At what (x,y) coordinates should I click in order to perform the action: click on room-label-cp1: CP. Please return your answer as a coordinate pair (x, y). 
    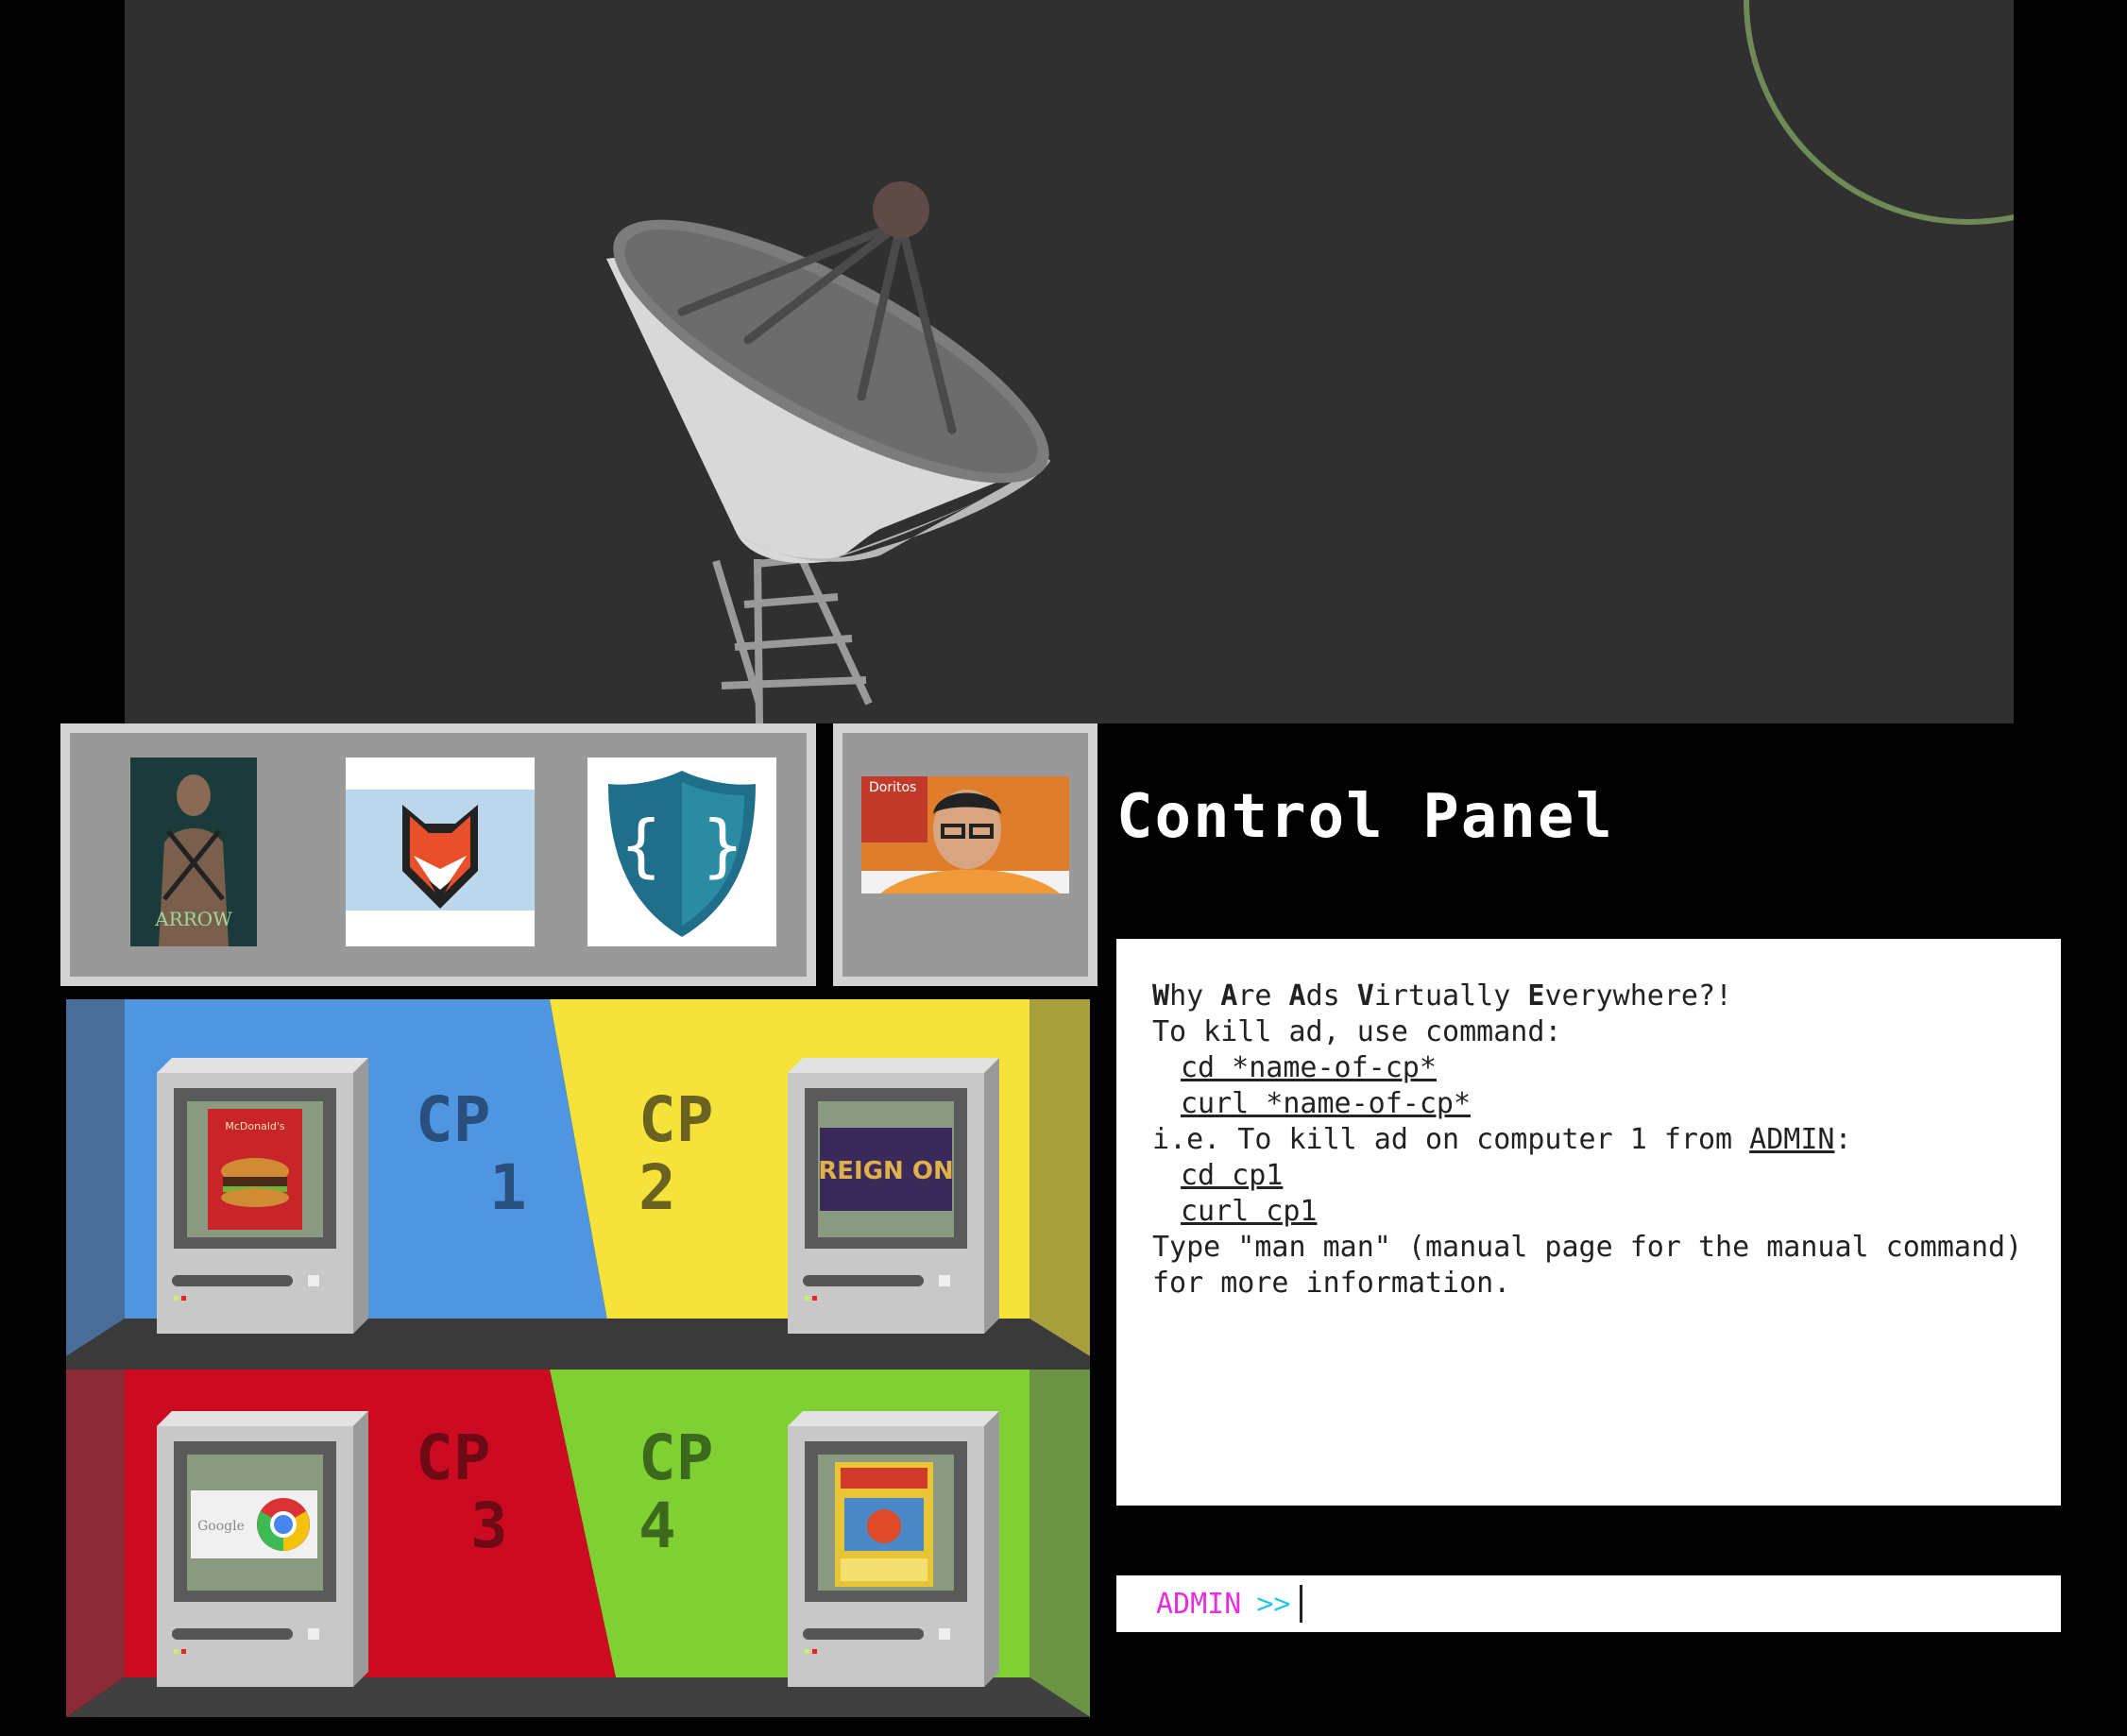
    Looking at the image, I should click on (453, 1119).